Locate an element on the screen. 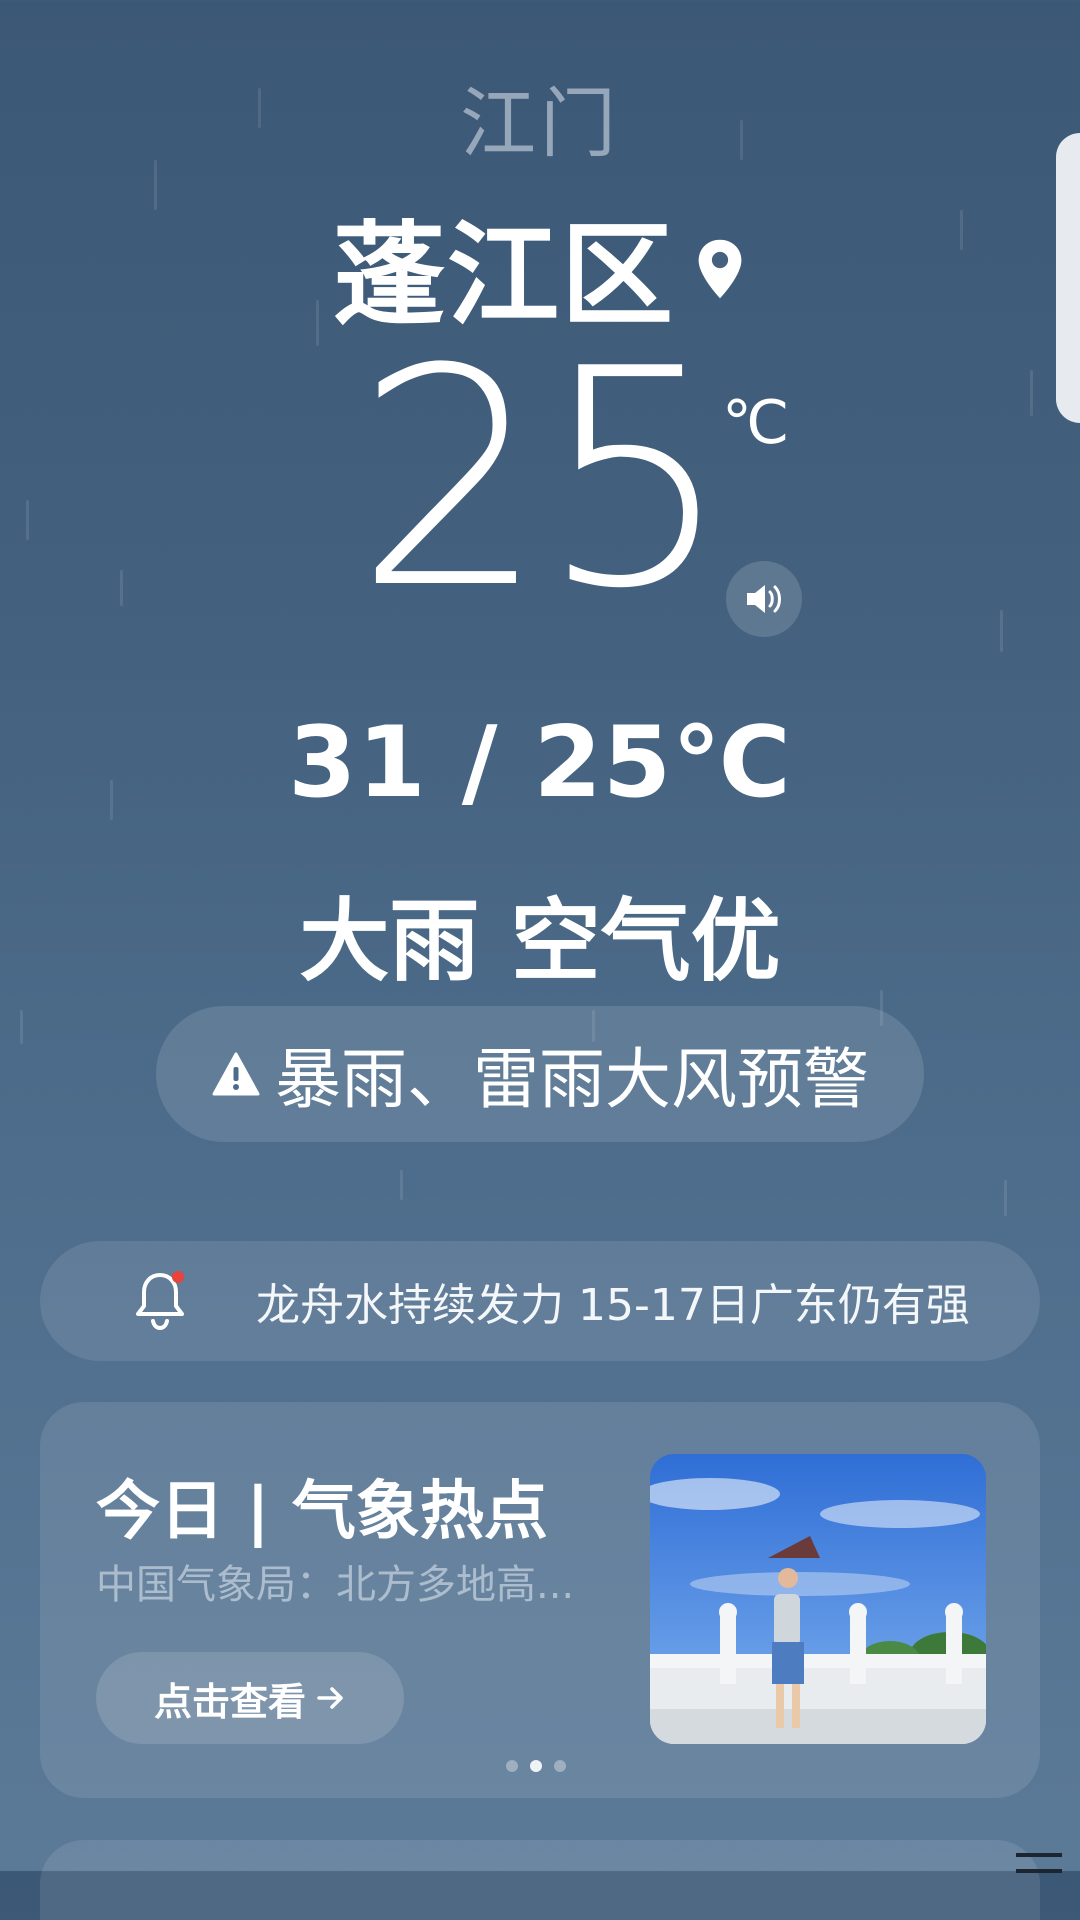  temperature-range: 31 / 25℃ is located at coordinates (540, 763).